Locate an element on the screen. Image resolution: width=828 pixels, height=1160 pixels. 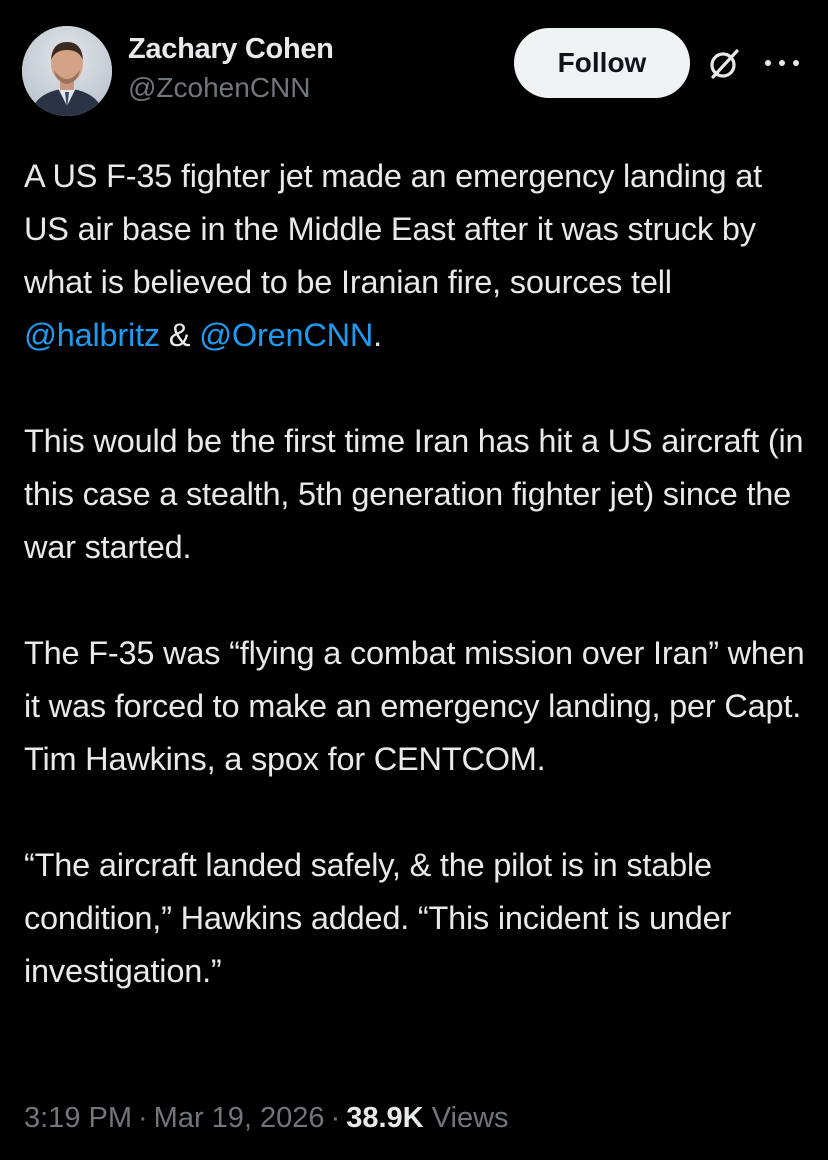
author-names: Zachary Cohen @ZcohenCNN is located at coordinates (231, 69).